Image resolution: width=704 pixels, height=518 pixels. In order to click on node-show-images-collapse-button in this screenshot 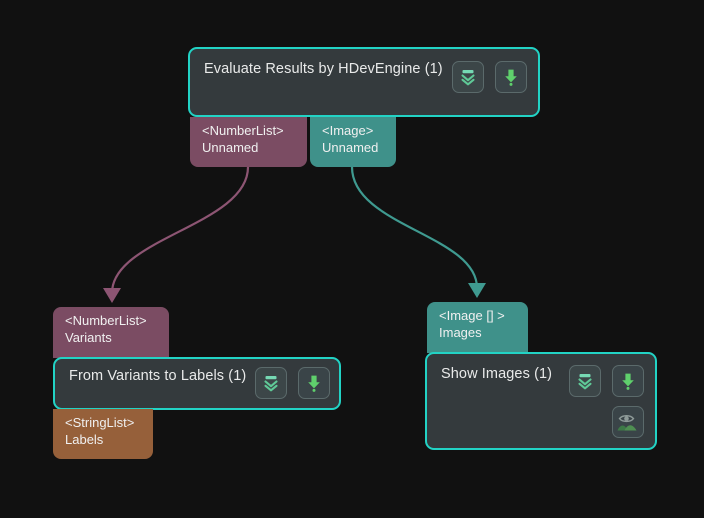, I will do `click(585, 381)`.